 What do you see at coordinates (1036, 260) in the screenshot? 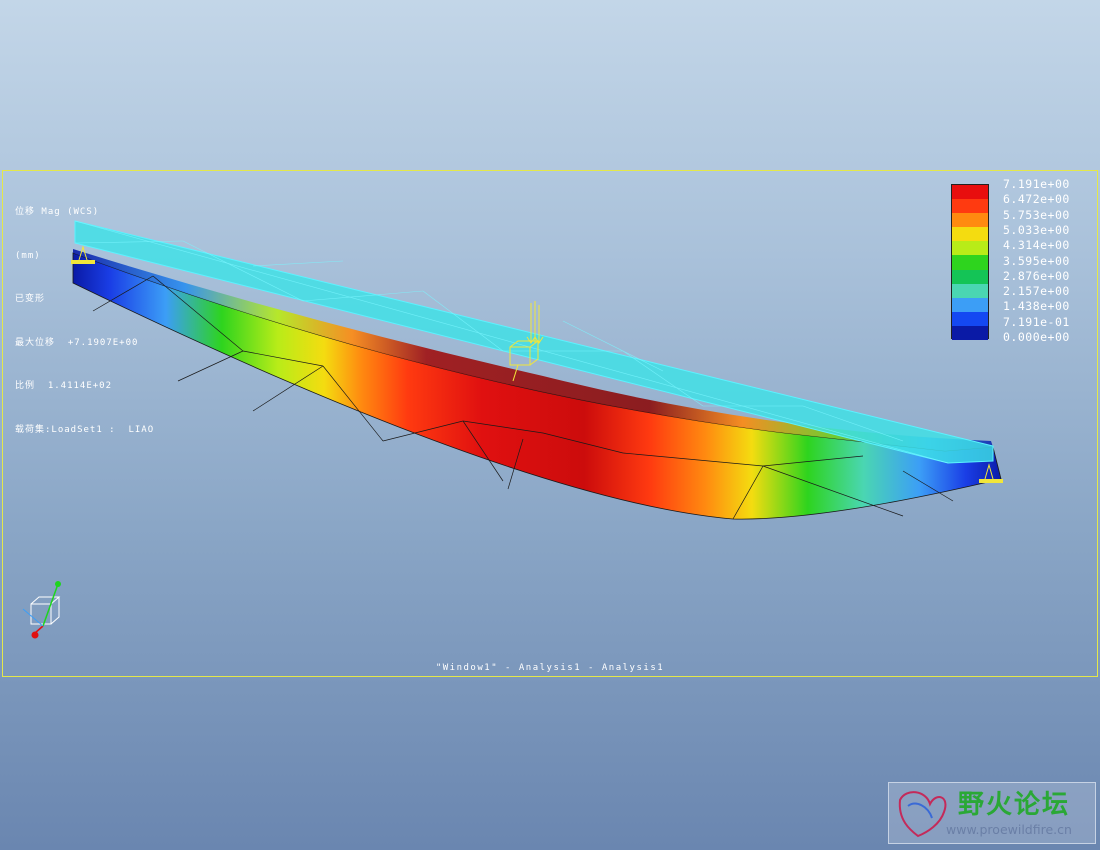
I see `legend-label: 3.595e+00` at bounding box center [1036, 260].